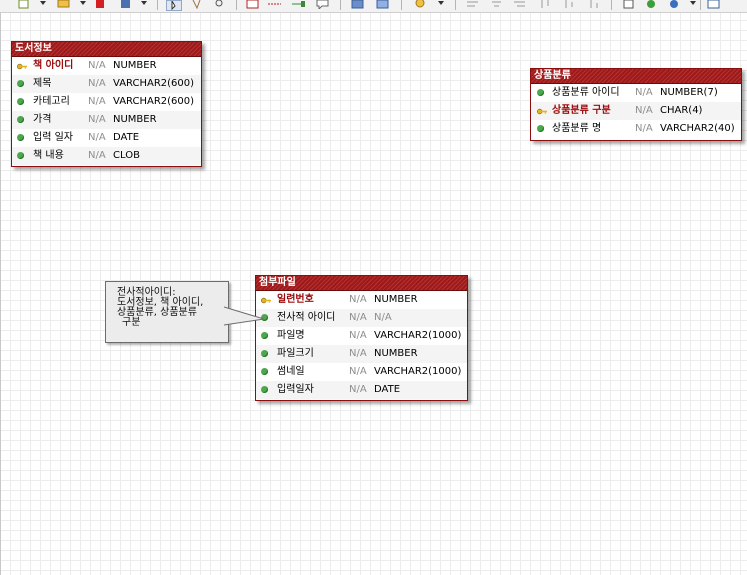  Describe the element at coordinates (681, 110) in the screenshot. I see `column-type: CHAR(4)` at that location.